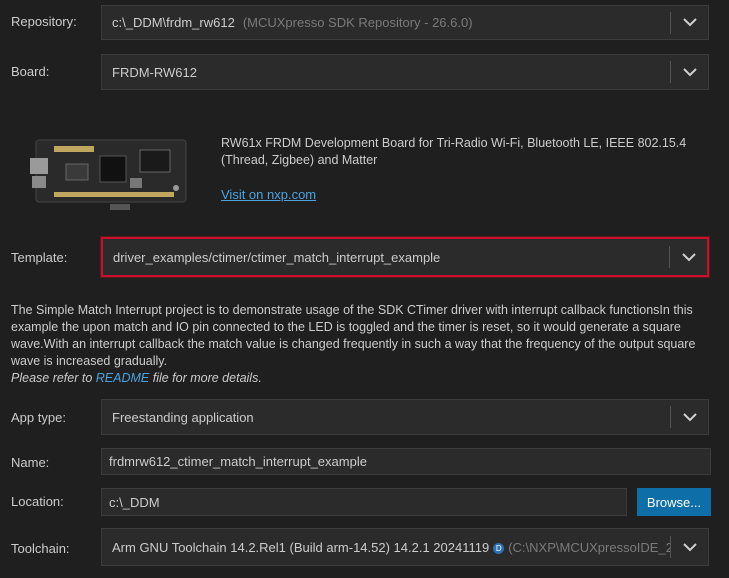 This screenshot has height=578, width=729. Describe the element at coordinates (44, 21) in the screenshot. I see `repository-label: Repository:` at that location.